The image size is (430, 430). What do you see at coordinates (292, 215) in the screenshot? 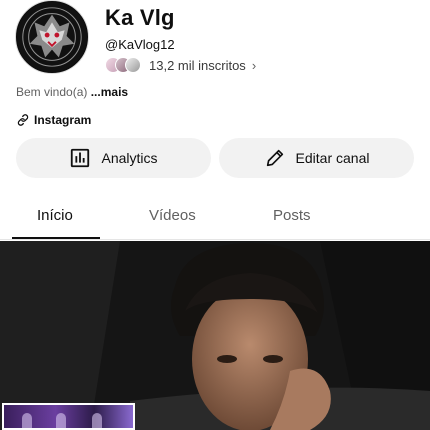
I see `tab-posts: Posts` at bounding box center [292, 215].